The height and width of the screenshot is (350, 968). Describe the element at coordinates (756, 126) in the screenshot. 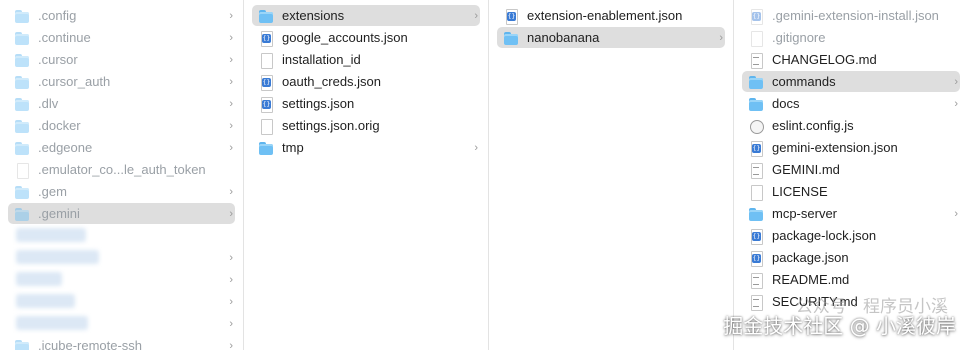

I see `js-file-icon` at that location.